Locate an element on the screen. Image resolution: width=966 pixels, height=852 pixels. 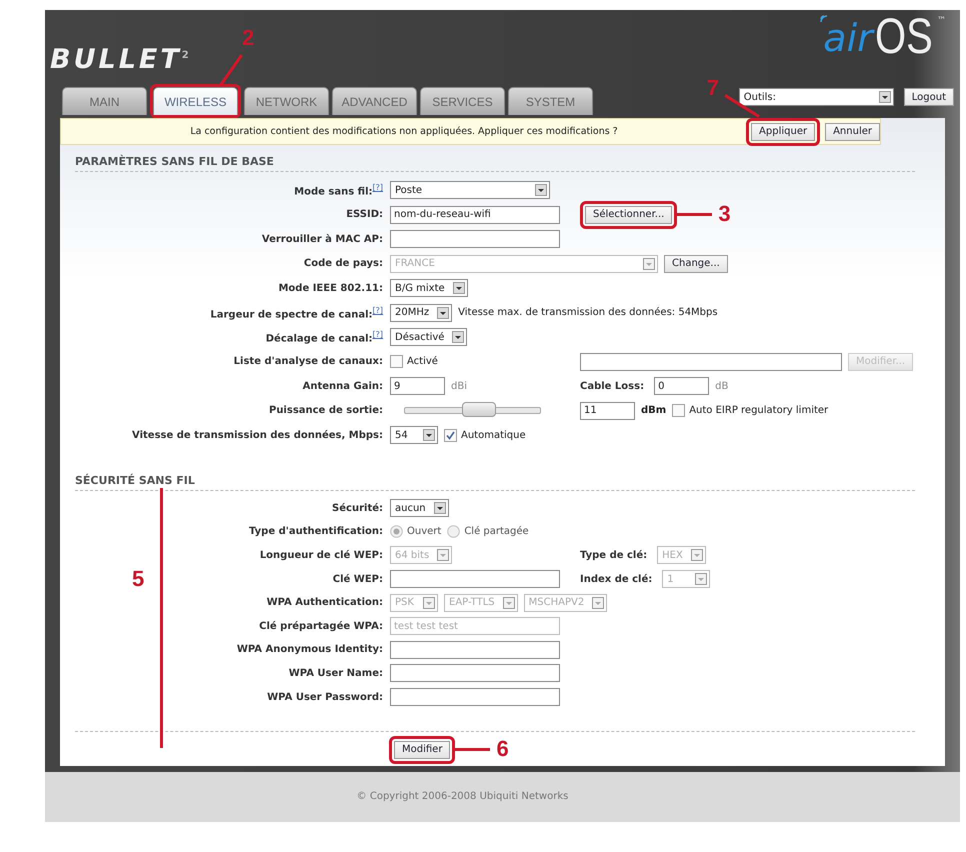
dropdown: 20MHz is located at coordinates (421, 313).